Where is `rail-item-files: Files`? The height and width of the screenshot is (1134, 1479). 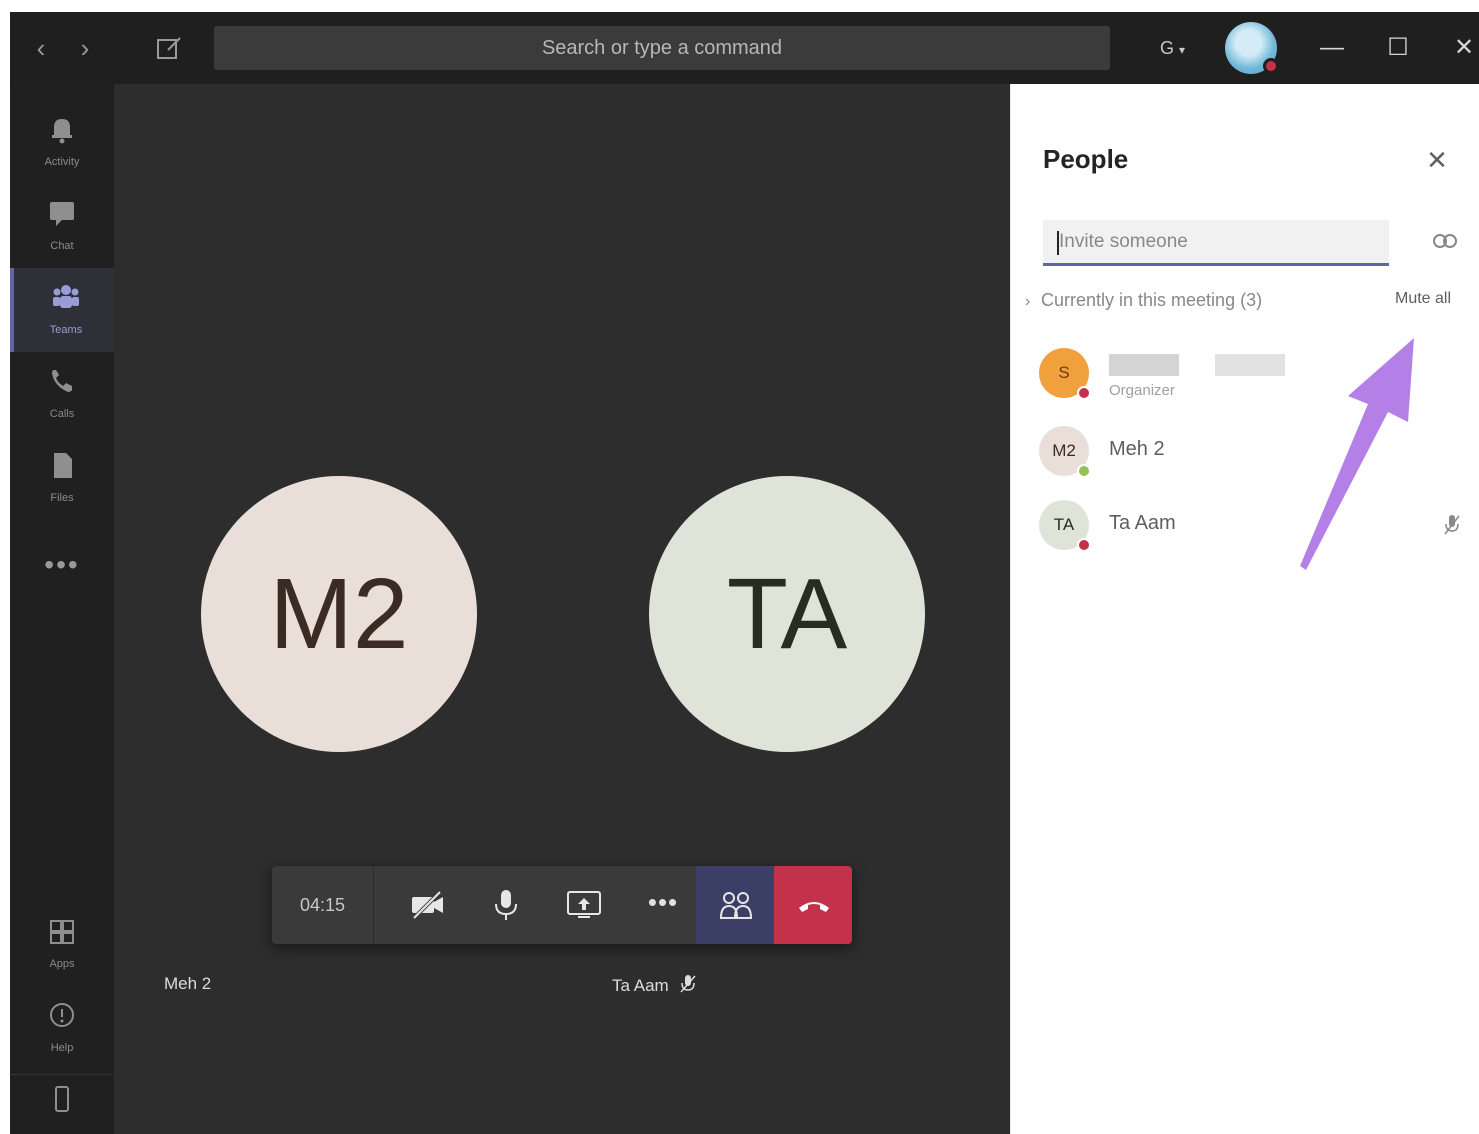
rail-item-files: Files is located at coordinates (62, 478).